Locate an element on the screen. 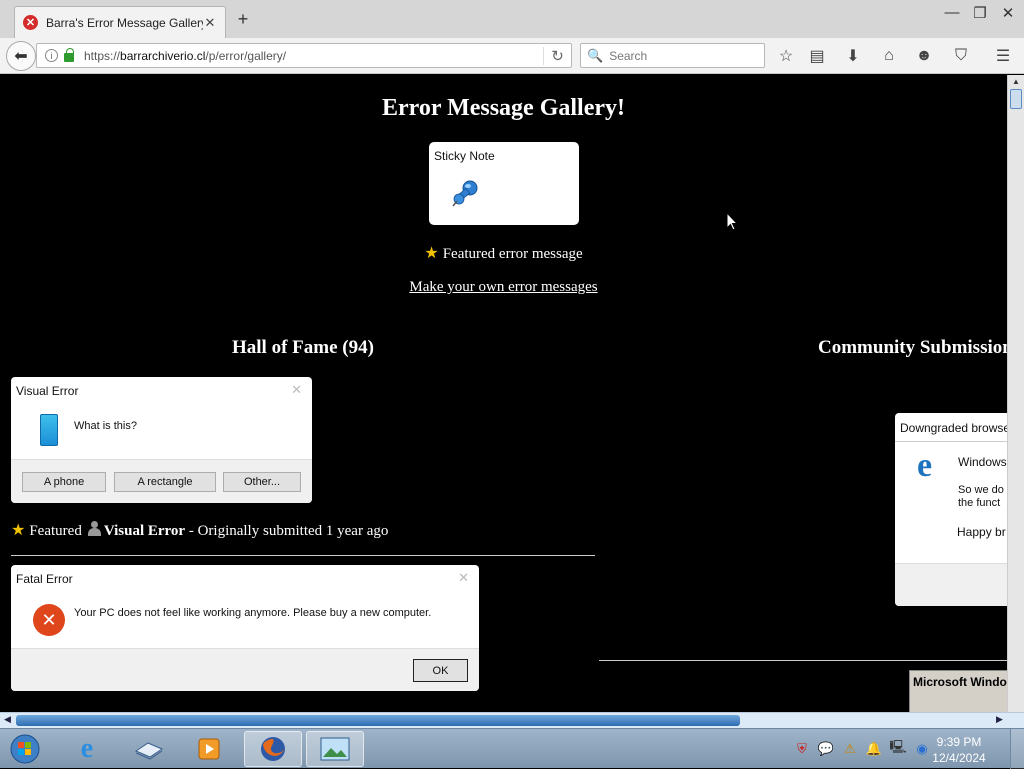  chat-icon: 💬 is located at coordinates (826, 749).